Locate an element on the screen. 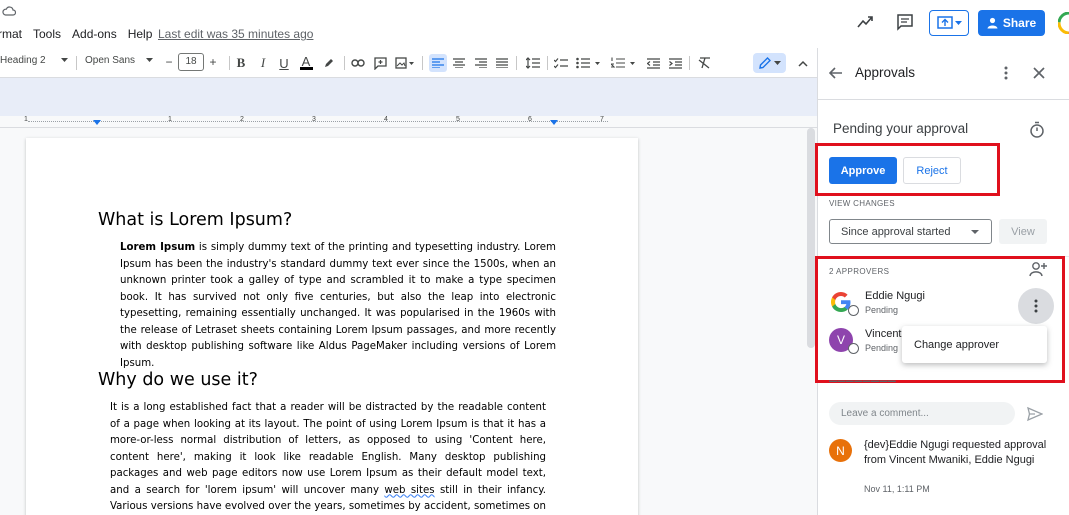  left-indent-marker is located at coordinates (97, 122).